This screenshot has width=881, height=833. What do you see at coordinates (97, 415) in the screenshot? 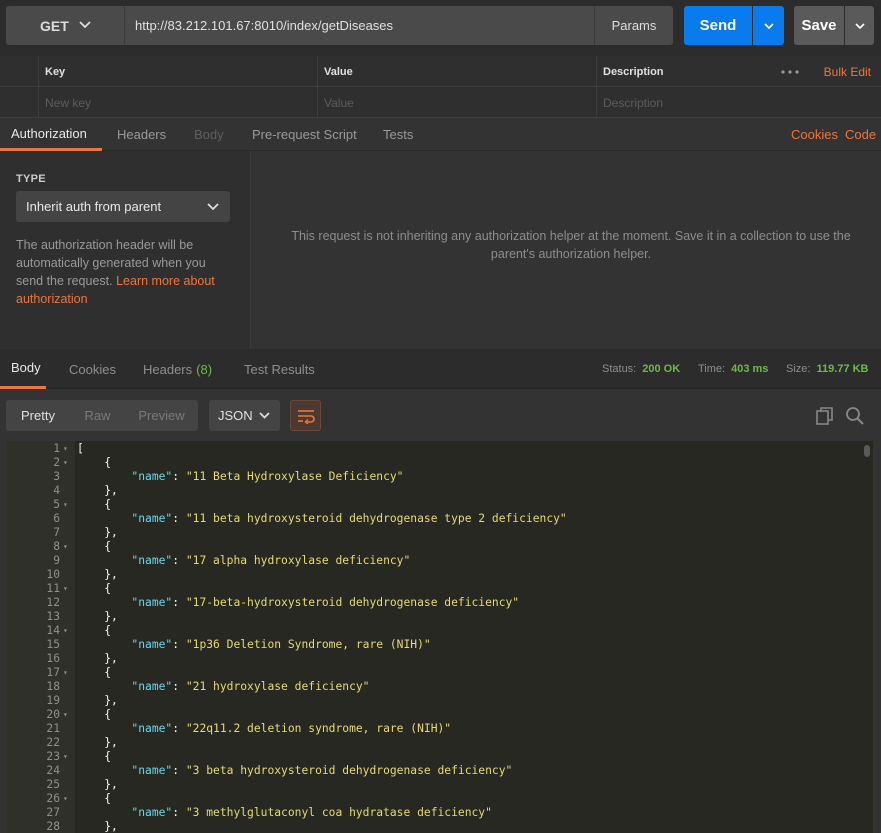
I see `raw-button: Raw` at bounding box center [97, 415].